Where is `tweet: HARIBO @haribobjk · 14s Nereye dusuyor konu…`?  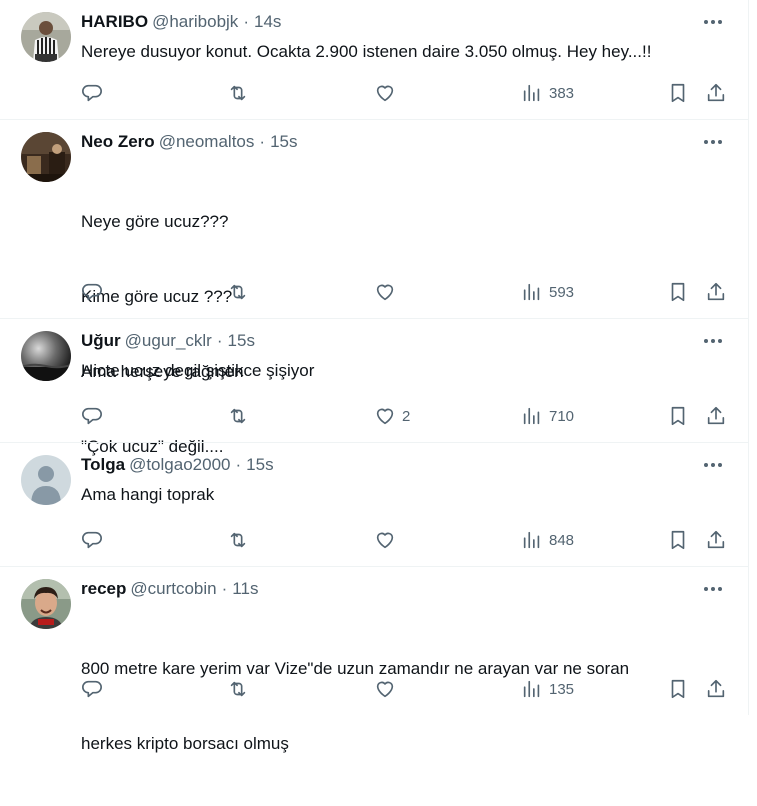
tweet: HARIBO @haribobjk · 14s Nereye dusuyor konu… is located at coordinates (374, 60).